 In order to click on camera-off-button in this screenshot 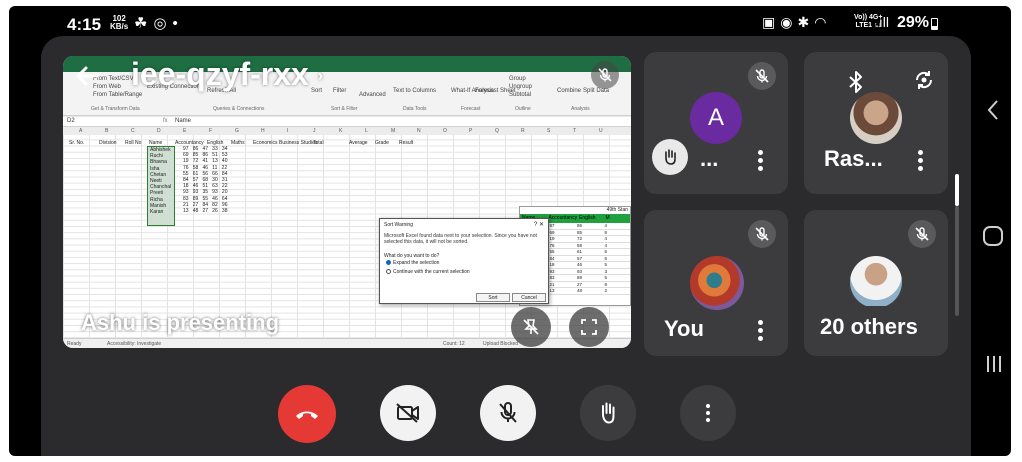, I will do `click(408, 413)`.